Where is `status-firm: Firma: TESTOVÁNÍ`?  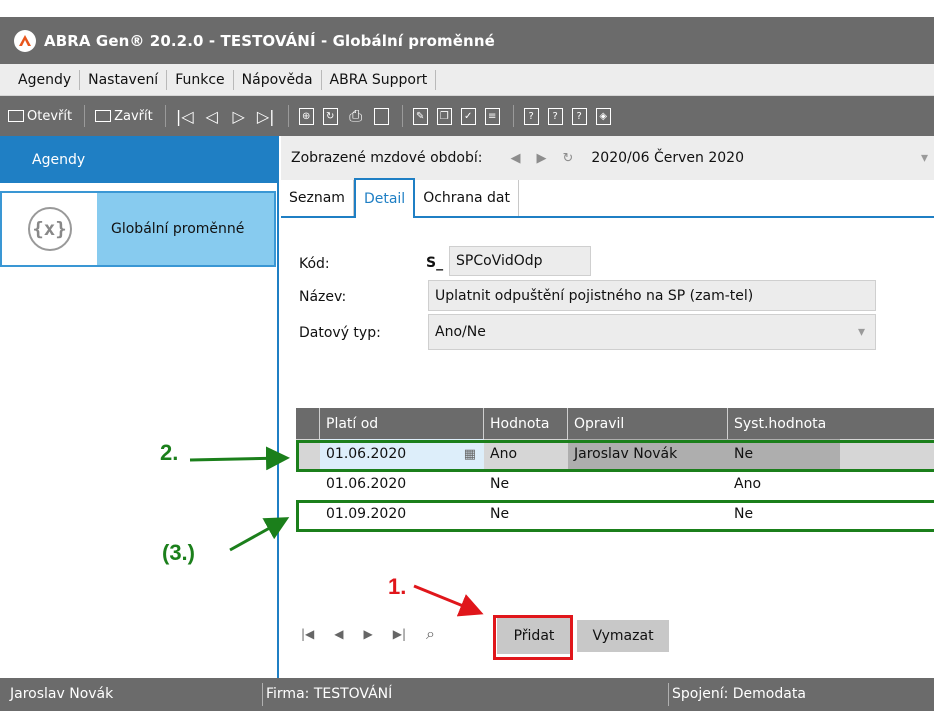
status-firm: Firma: TESTOVÁNÍ is located at coordinates (329, 694).